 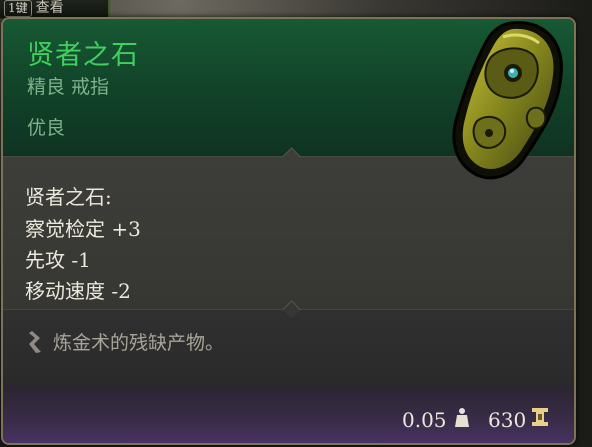 What do you see at coordinates (462, 417) in the screenshot?
I see `weight-icon` at bounding box center [462, 417].